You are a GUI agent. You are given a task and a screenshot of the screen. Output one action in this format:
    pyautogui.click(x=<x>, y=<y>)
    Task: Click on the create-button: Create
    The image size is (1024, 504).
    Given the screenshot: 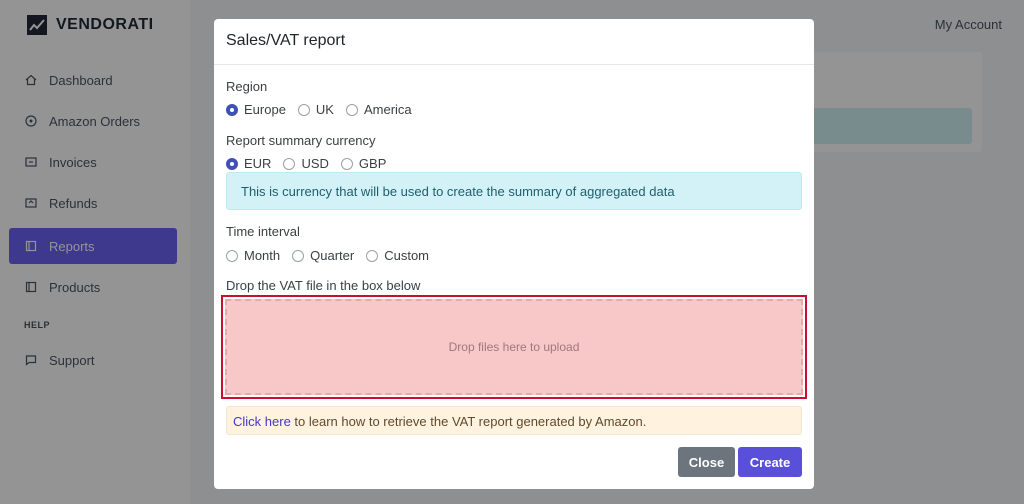 What is the action you would take?
    pyautogui.click(x=770, y=462)
    